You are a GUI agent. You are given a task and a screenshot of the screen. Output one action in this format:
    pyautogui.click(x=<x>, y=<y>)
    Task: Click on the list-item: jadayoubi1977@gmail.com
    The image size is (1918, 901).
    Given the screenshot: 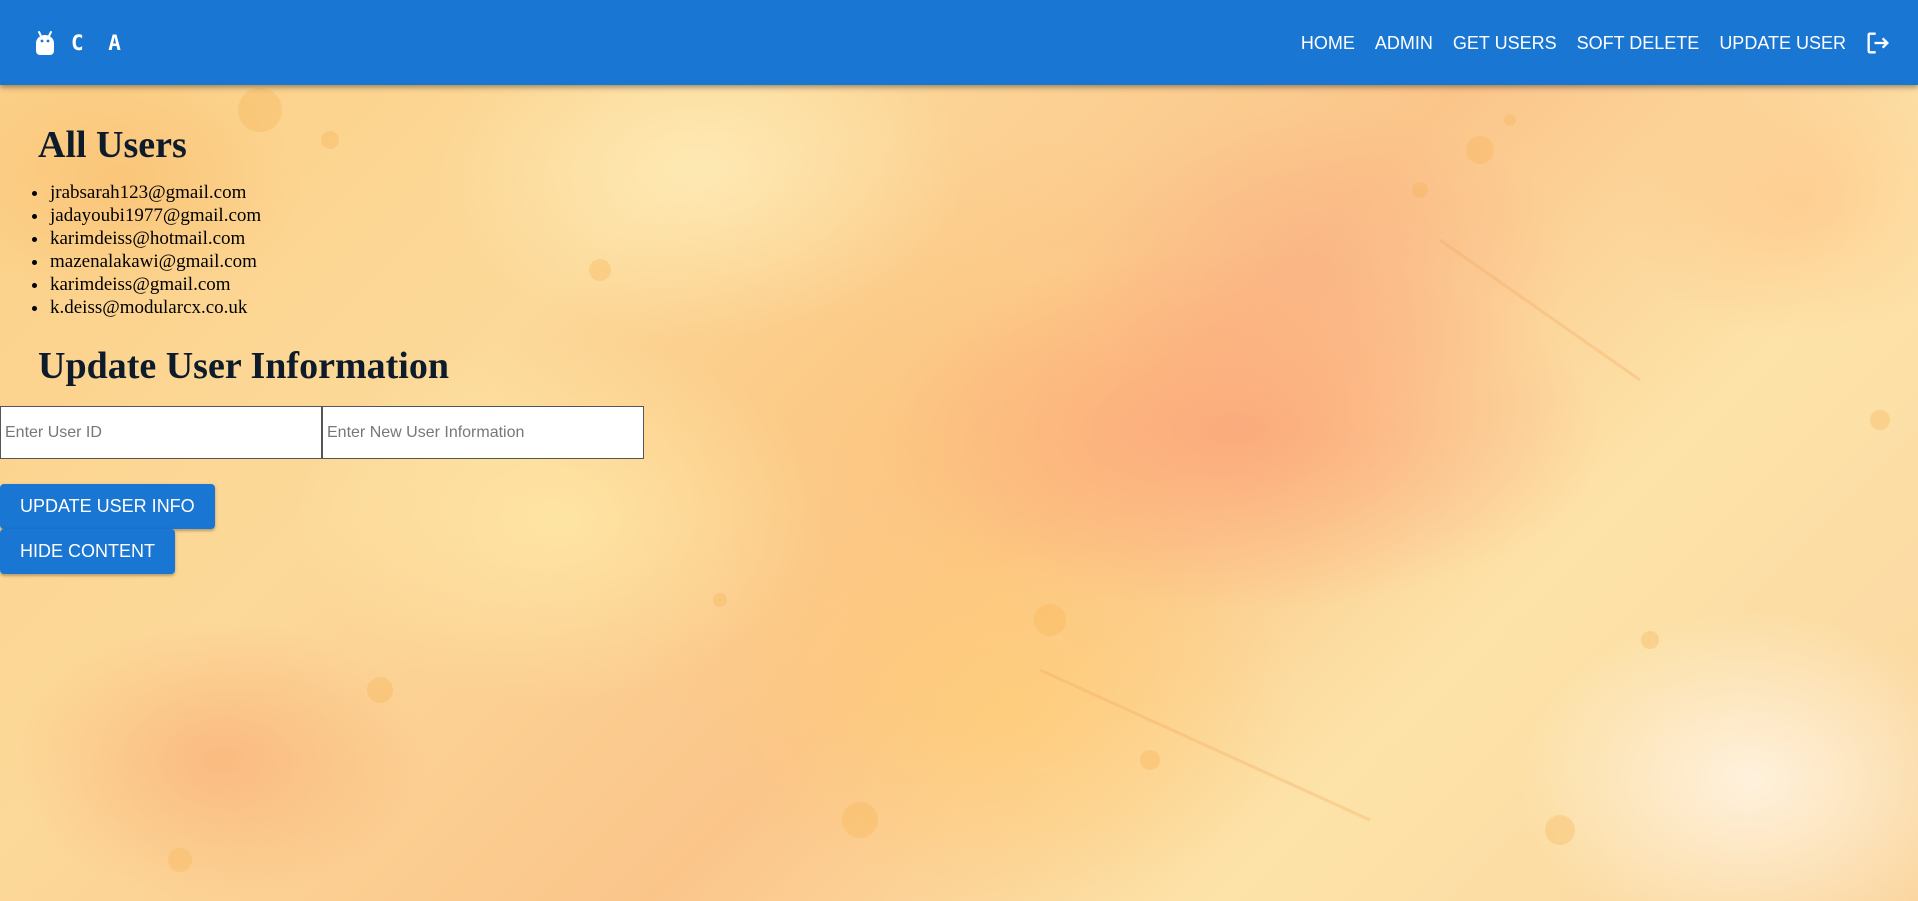 What is the action you would take?
    pyautogui.click(x=983, y=215)
    